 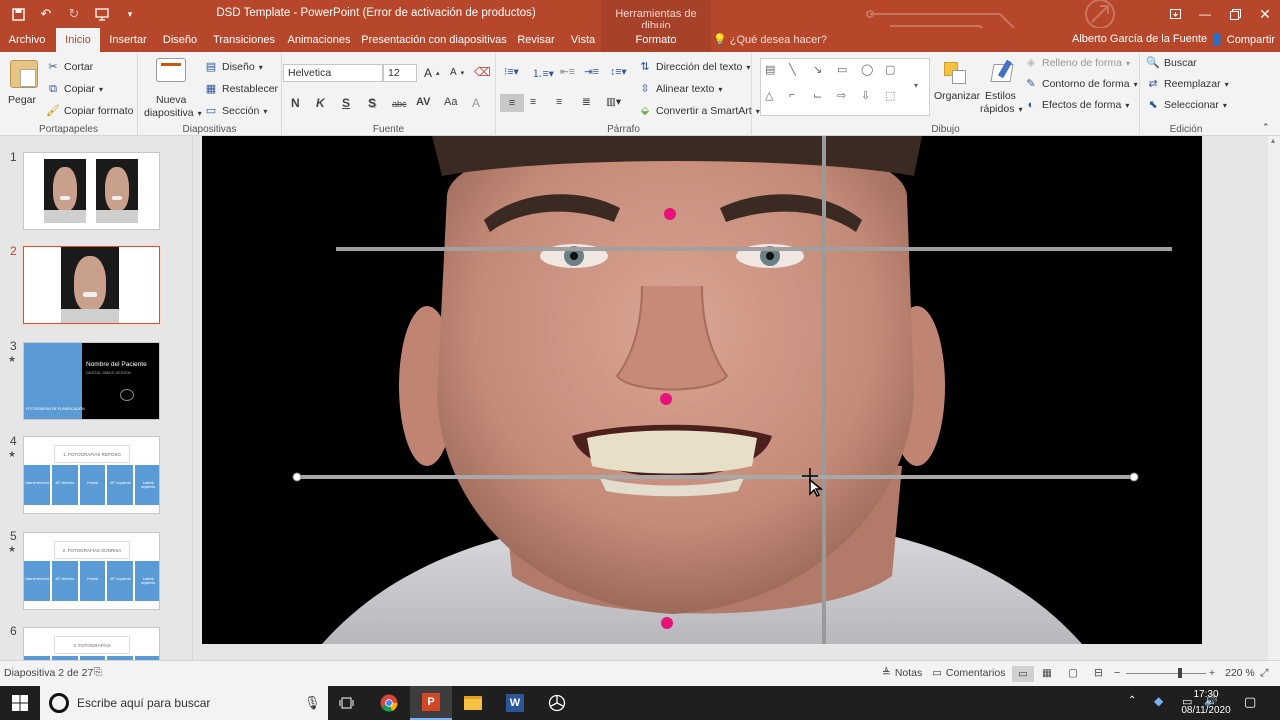 What do you see at coordinates (1132, 700) in the screenshot?
I see `tray-expand-icon: ⌃` at bounding box center [1132, 700].